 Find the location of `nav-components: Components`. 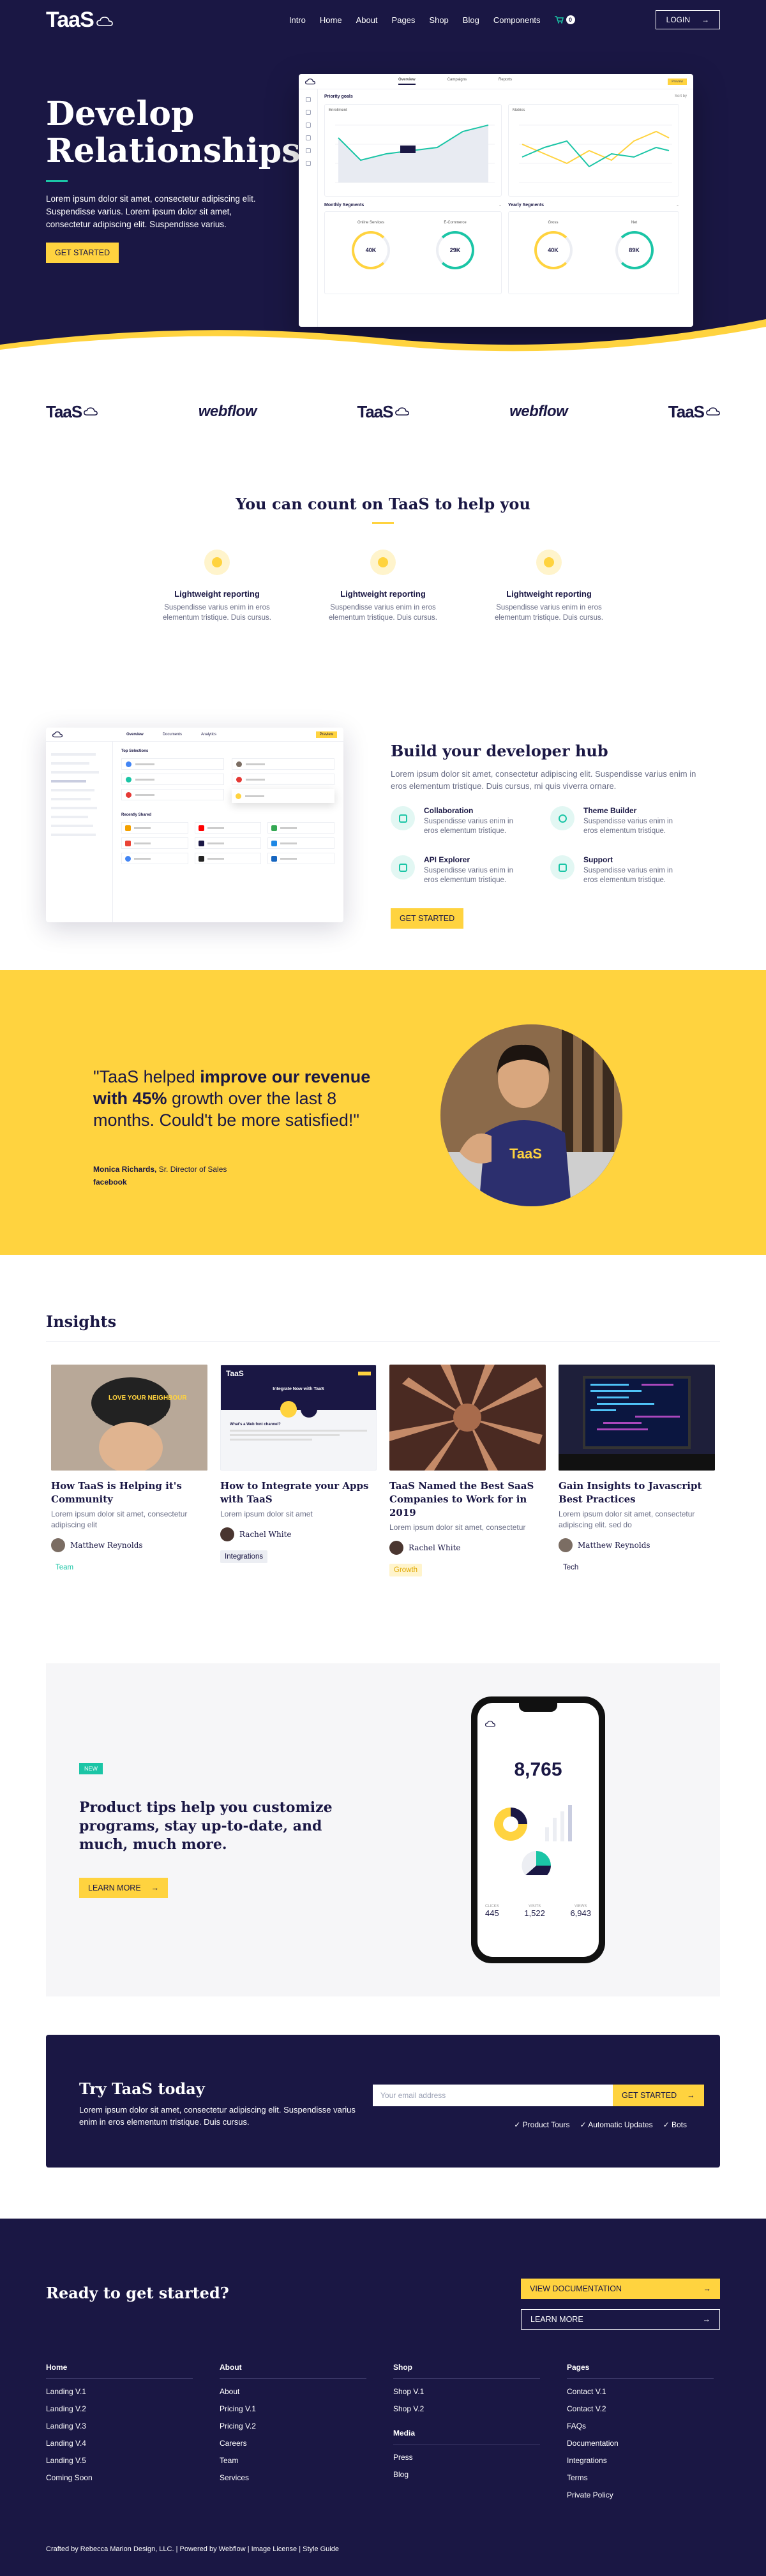

nav-components: Components is located at coordinates (517, 20).